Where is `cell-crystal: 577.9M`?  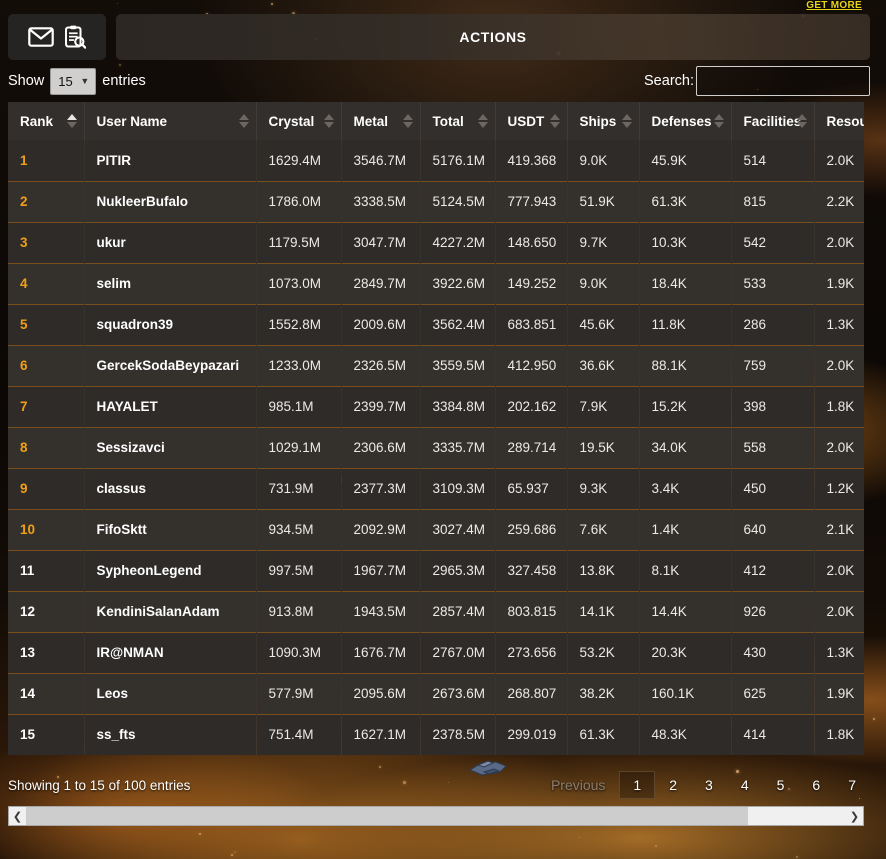 cell-crystal: 577.9M is located at coordinates (299, 693).